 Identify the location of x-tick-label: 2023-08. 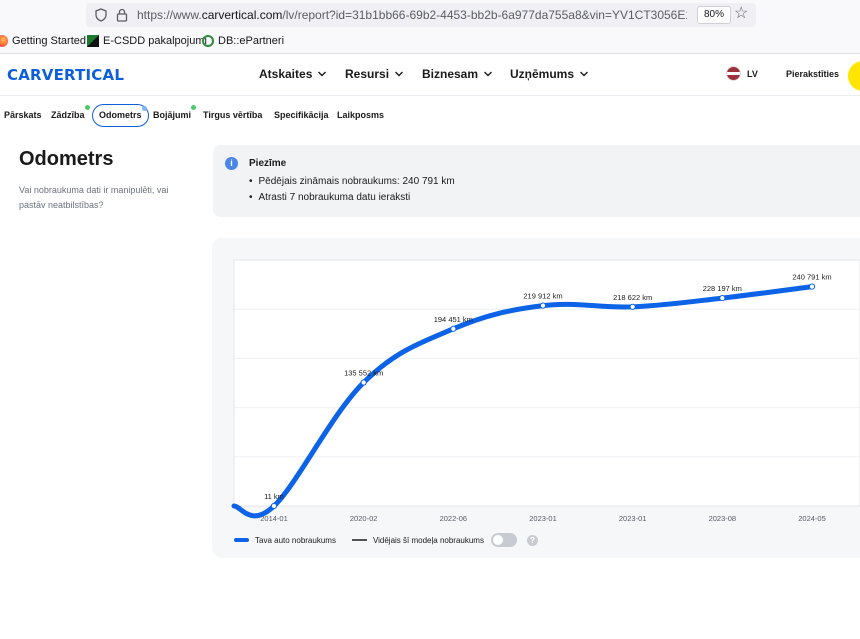
(723, 518).